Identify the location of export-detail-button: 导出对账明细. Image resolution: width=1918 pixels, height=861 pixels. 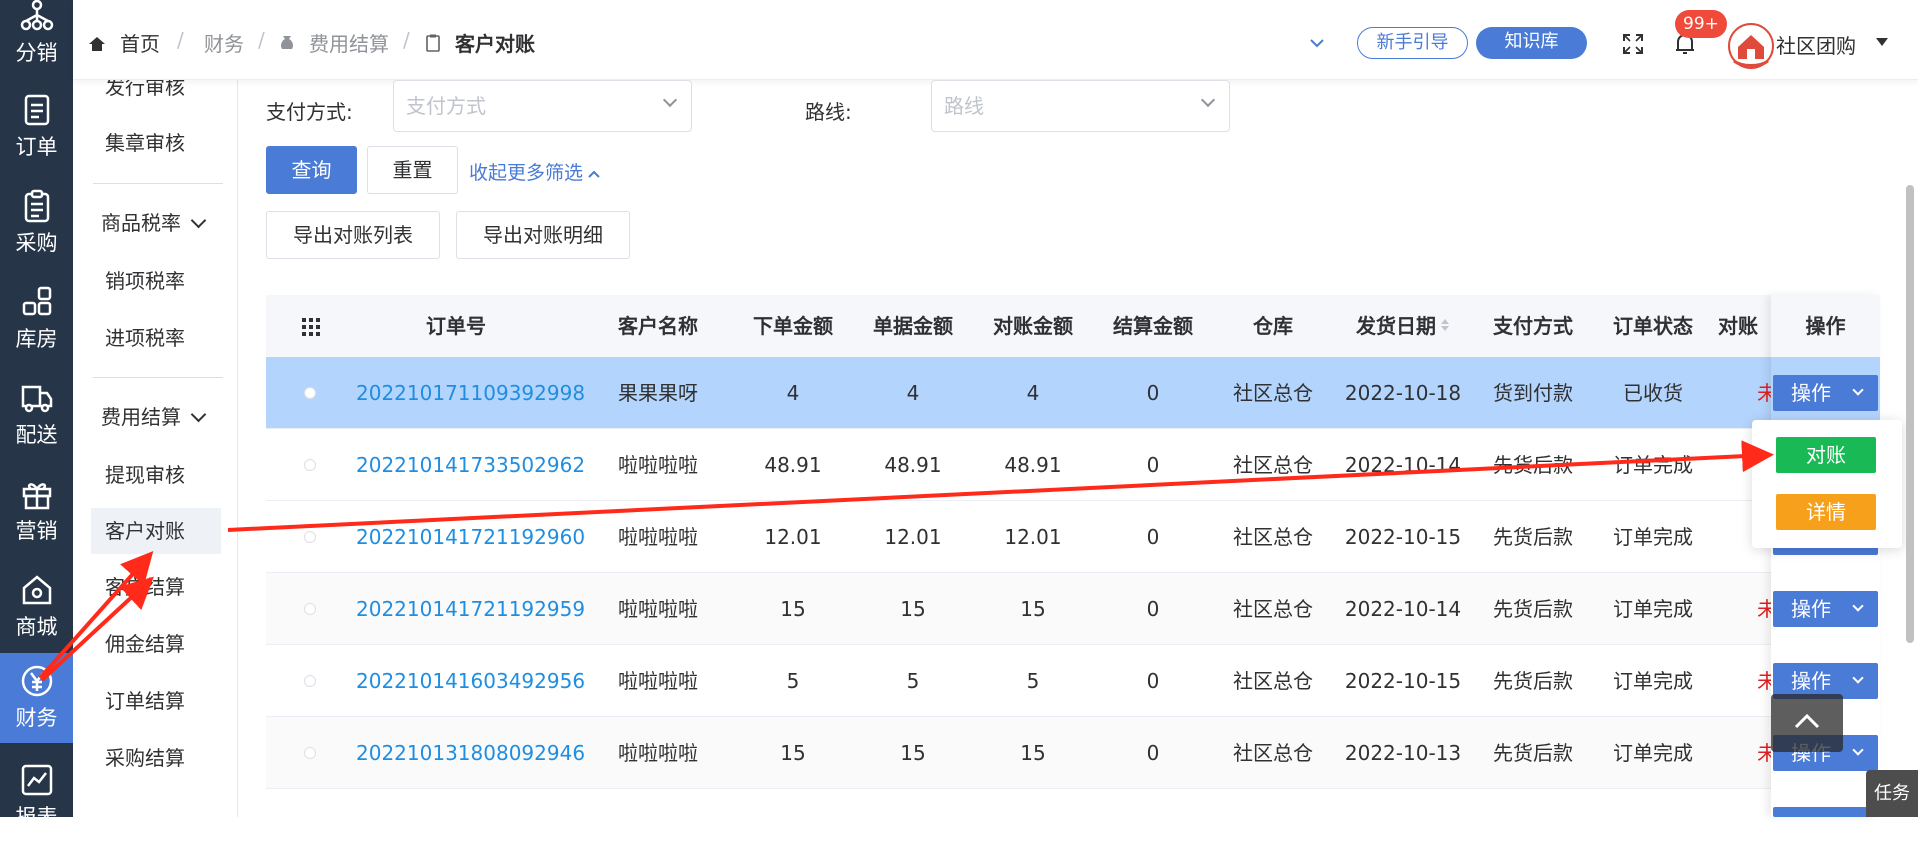
(543, 235).